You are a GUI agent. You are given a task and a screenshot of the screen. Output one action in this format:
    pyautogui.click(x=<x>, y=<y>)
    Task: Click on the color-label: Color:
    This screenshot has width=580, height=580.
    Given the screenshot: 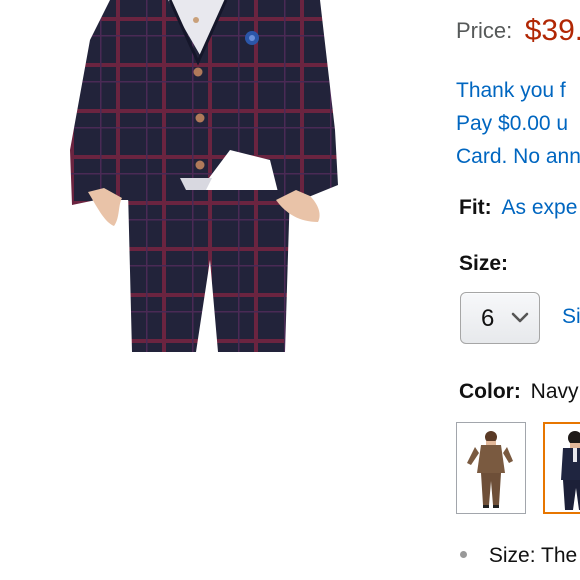 What is the action you would take?
    pyautogui.click(x=490, y=391)
    